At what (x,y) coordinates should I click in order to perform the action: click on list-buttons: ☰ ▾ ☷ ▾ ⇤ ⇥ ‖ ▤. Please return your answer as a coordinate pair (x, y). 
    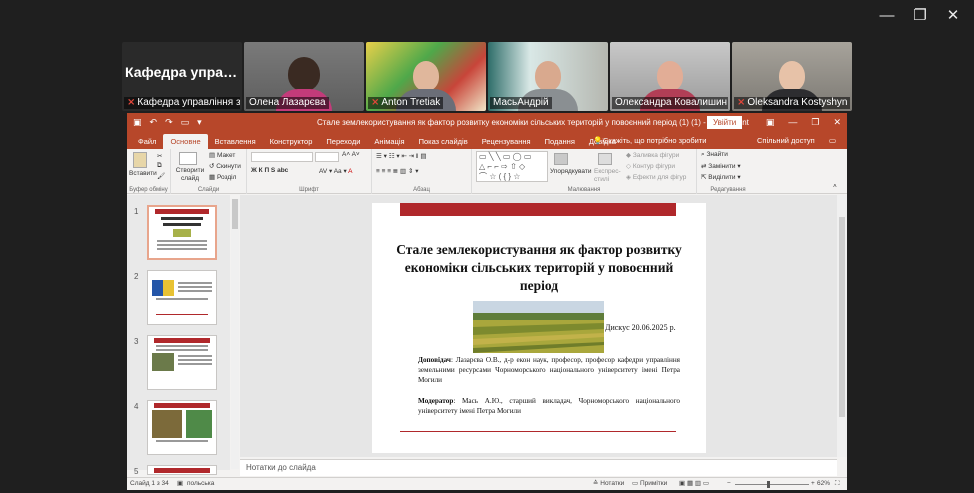
    Looking at the image, I should click on (401, 156).